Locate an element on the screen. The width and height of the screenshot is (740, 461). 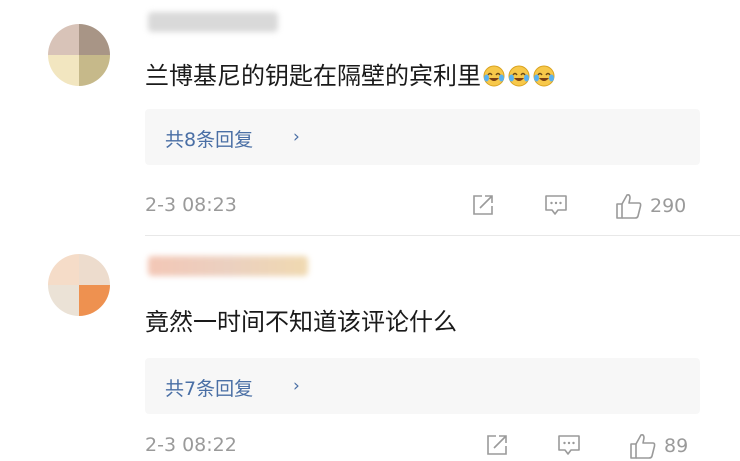
replies-count-label: 共7条回复 is located at coordinates (209, 389).